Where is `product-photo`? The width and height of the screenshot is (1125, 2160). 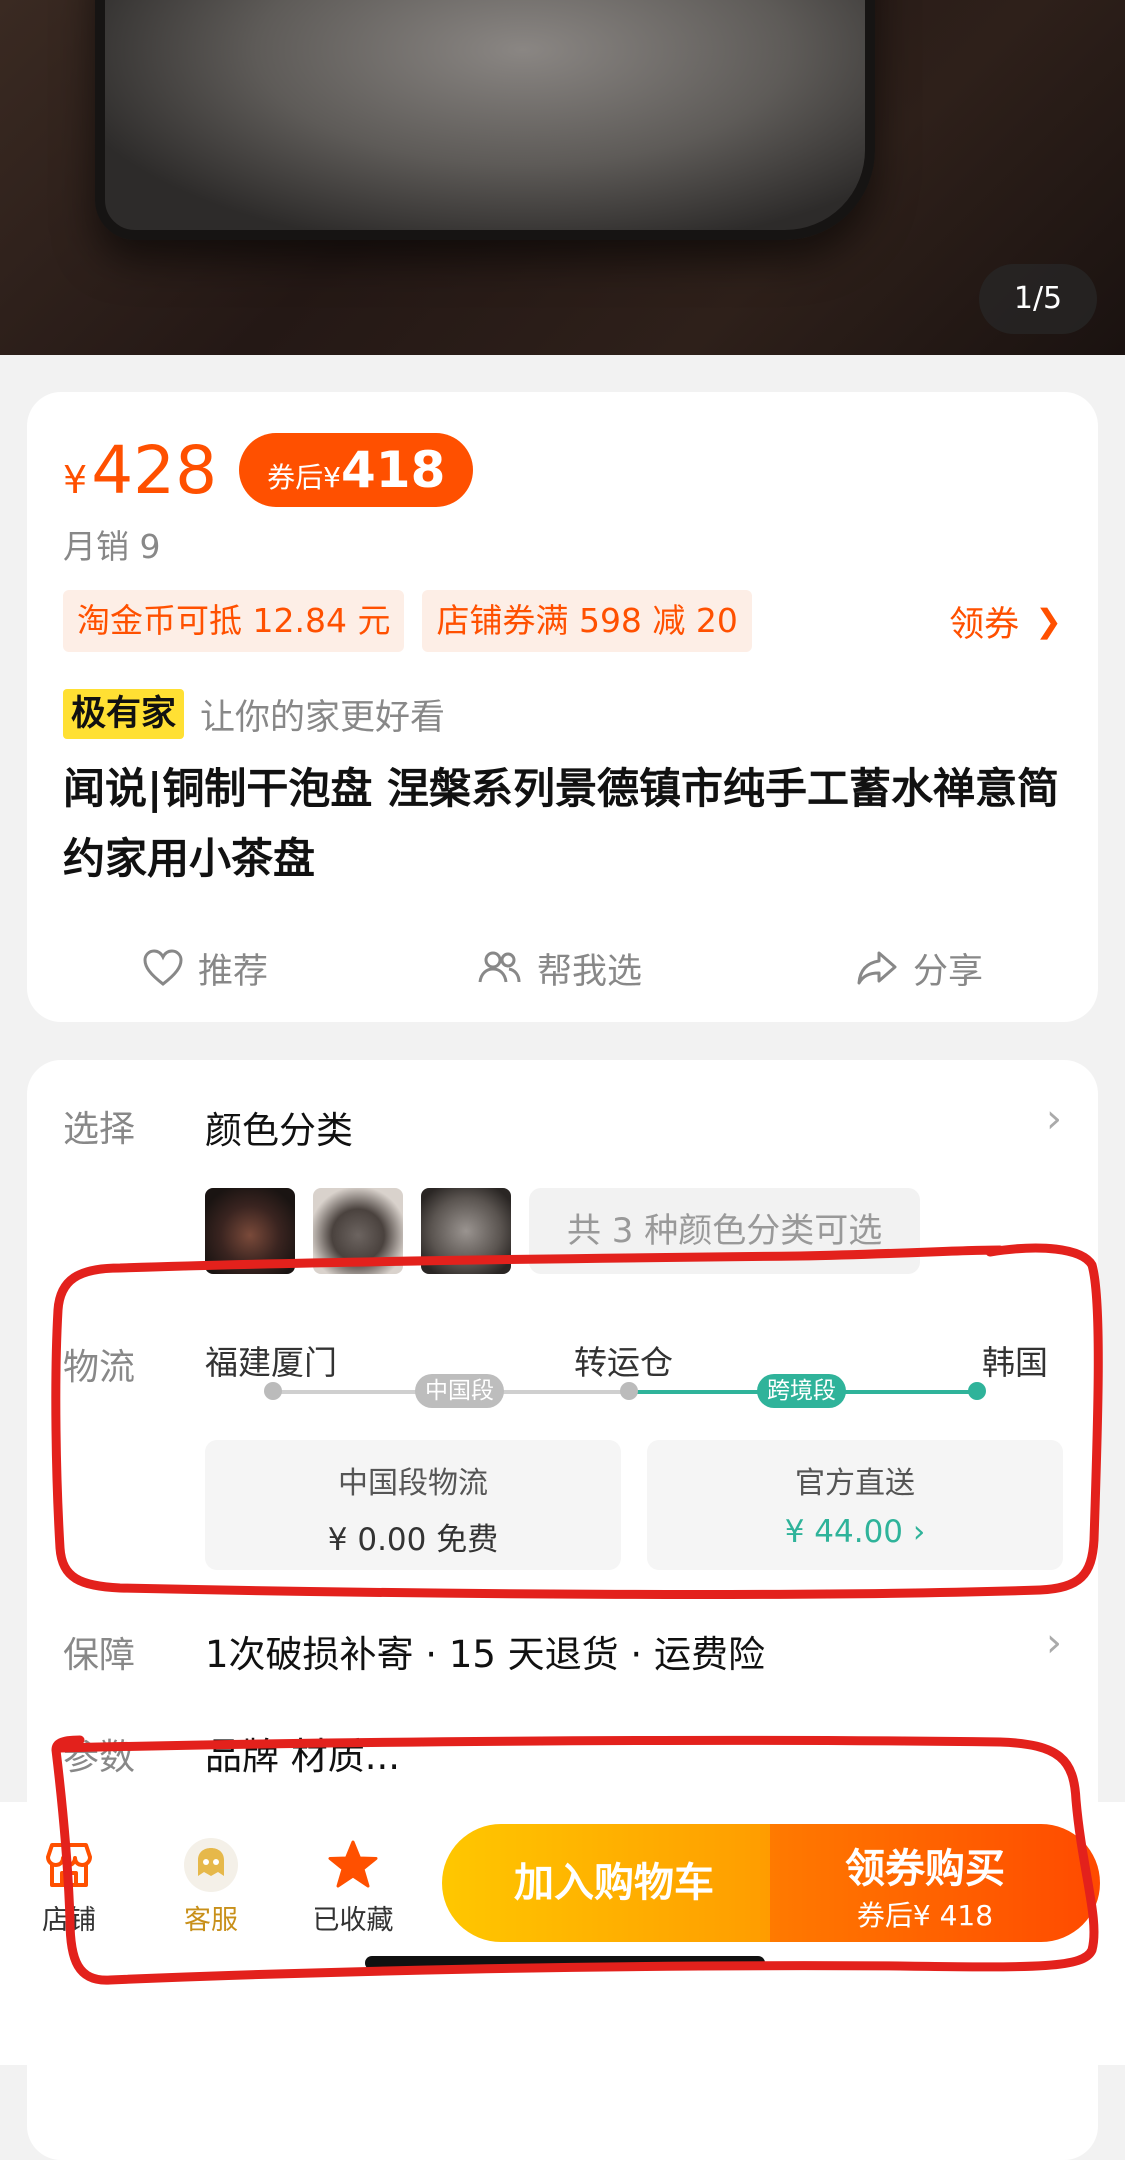
product-photo is located at coordinates (485, 120).